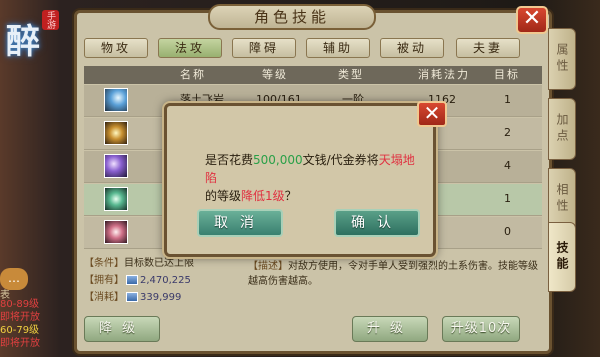 This screenshot has width=600, height=357. Describe the element at coordinates (116, 48) in the screenshot. I see `tab-physical-attack: 物攻` at that location.